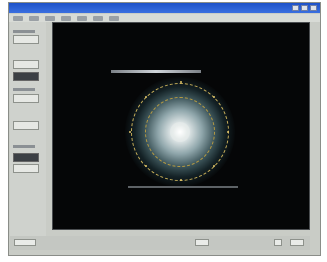 The height and width of the screenshot is (262, 327). What do you see at coordinates (183, 187) in the screenshot?
I see `bottom-scale-bar` at bounding box center [183, 187].